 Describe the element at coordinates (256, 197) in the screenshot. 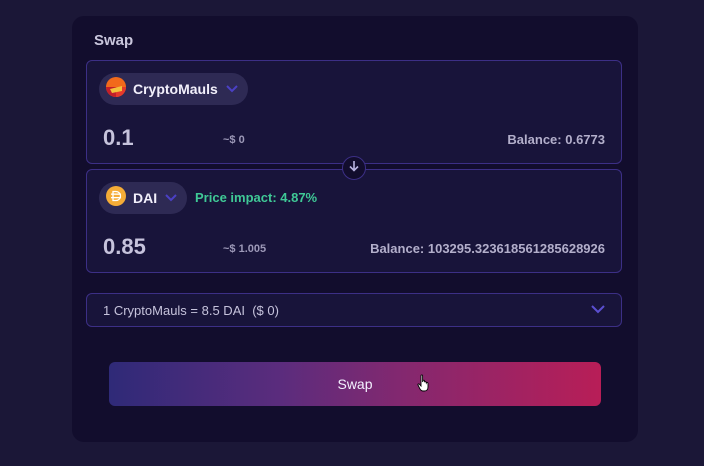

I see `price-impact: Price impact: 4.87%` at that location.